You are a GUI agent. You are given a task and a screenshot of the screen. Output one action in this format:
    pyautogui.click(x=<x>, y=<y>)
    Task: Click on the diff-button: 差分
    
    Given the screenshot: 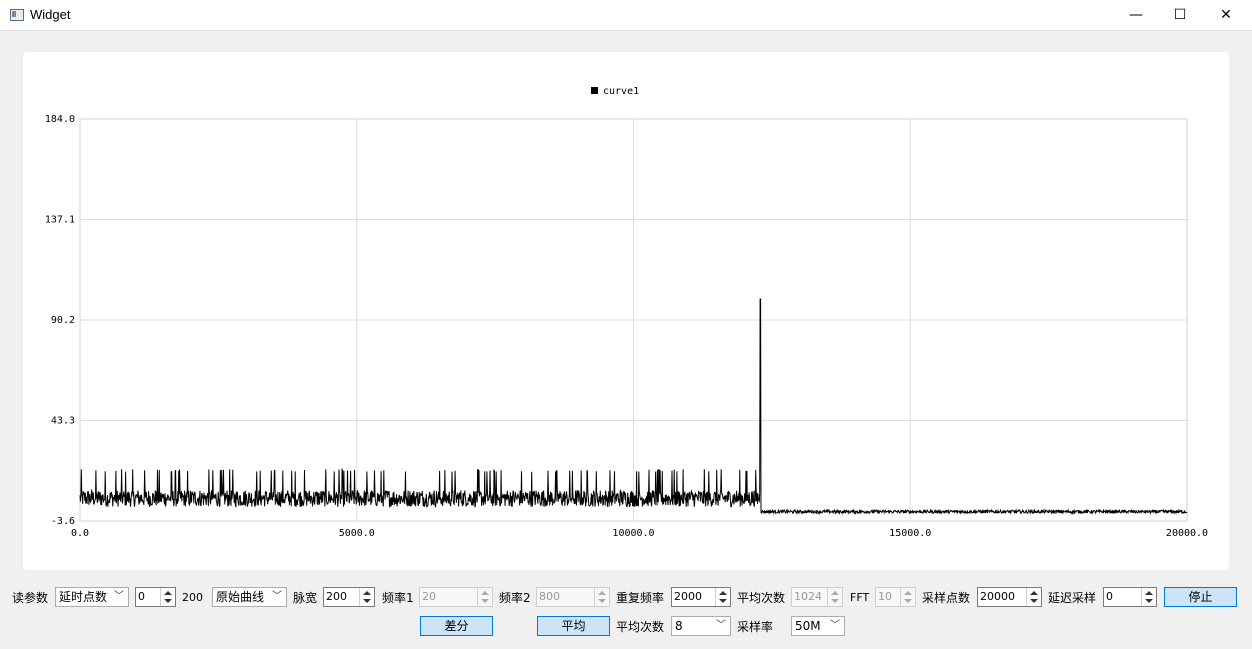 What is the action you would take?
    pyautogui.click(x=456, y=626)
    